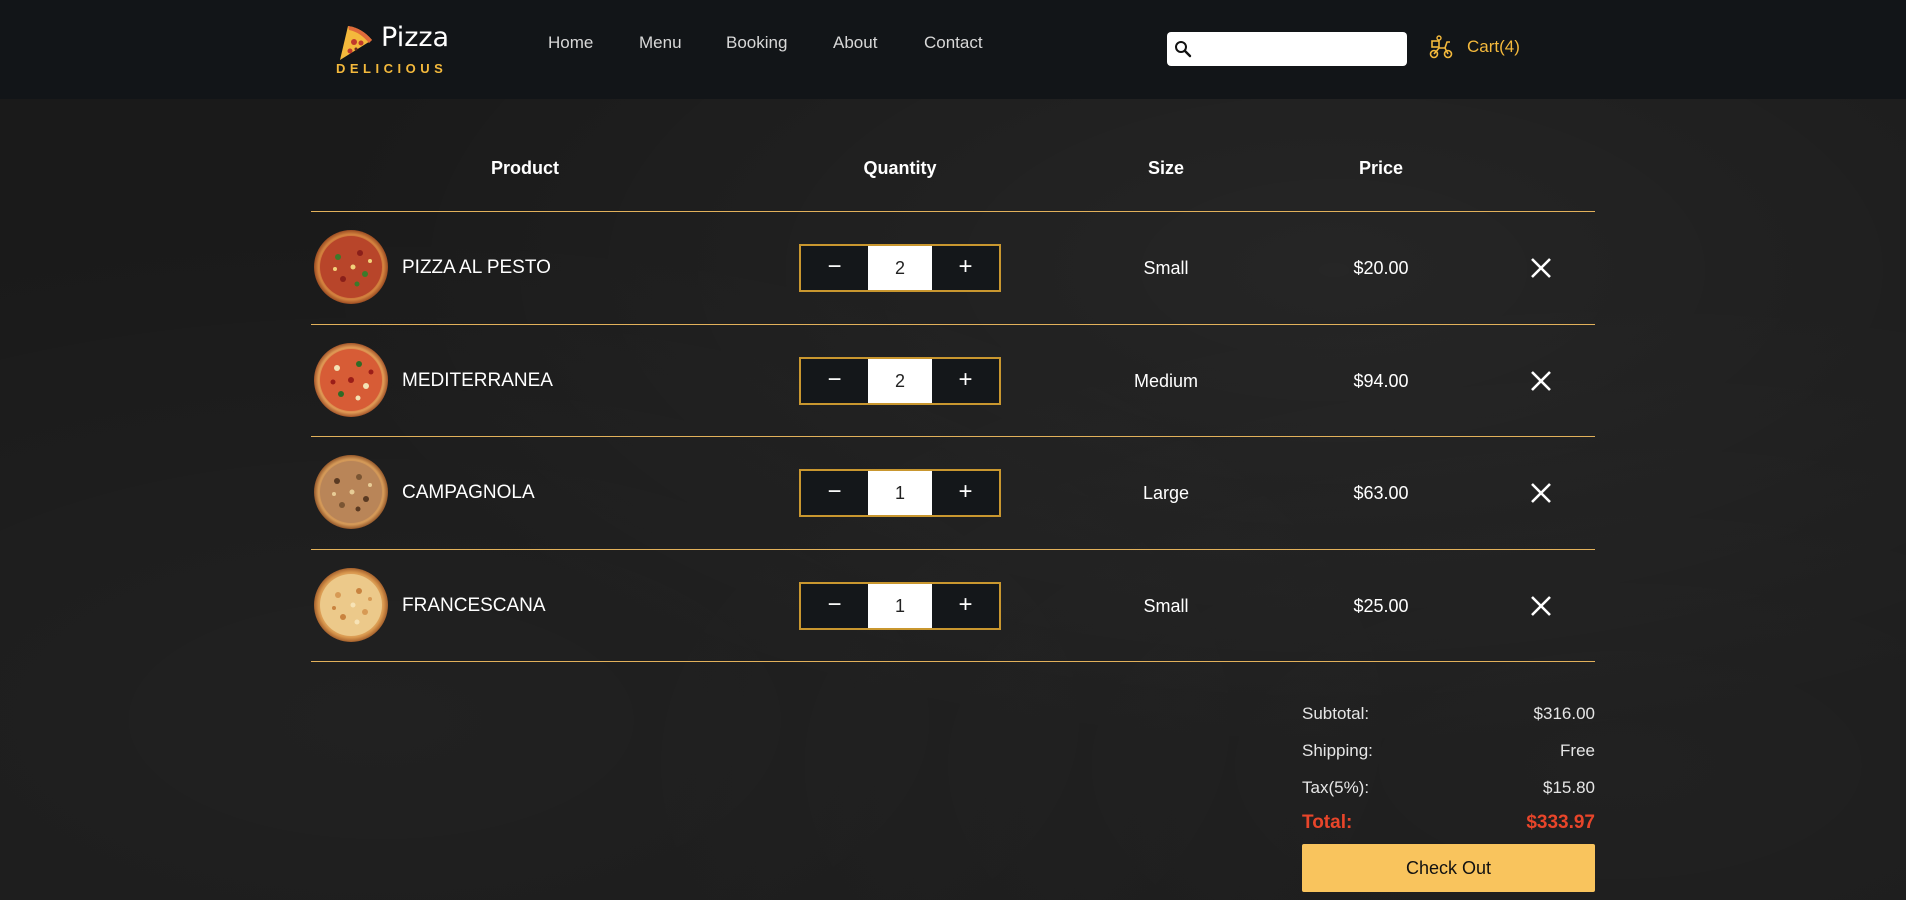 This screenshot has width=1906, height=900. What do you see at coordinates (953, 661) in the screenshot?
I see `divider` at bounding box center [953, 661].